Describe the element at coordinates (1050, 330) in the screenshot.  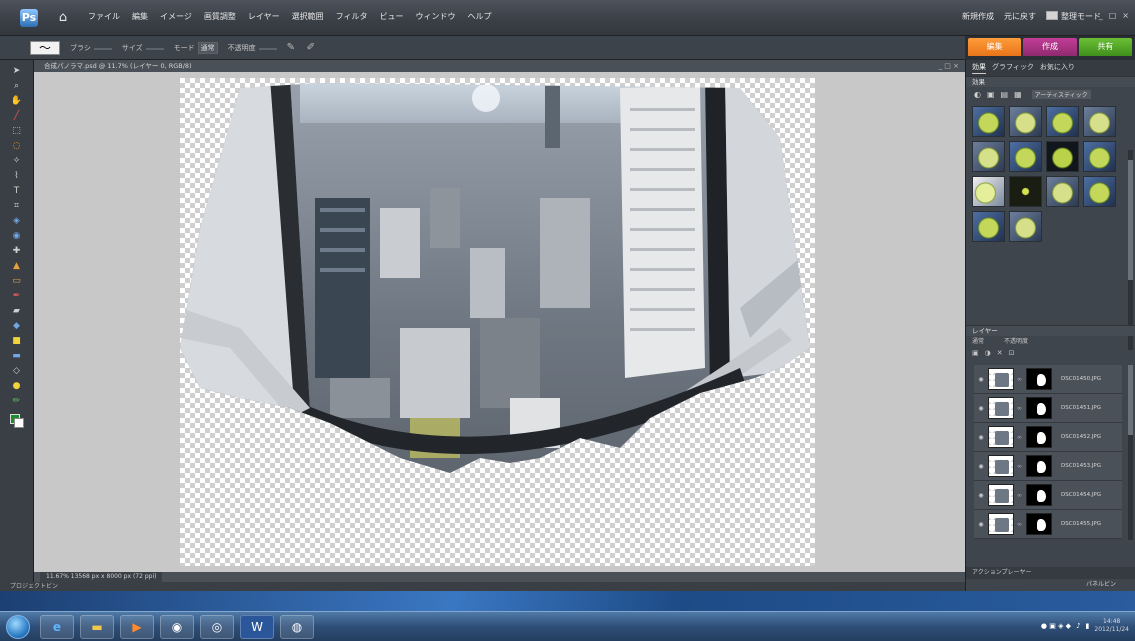
I see `layers-header: レイヤー` at that location.